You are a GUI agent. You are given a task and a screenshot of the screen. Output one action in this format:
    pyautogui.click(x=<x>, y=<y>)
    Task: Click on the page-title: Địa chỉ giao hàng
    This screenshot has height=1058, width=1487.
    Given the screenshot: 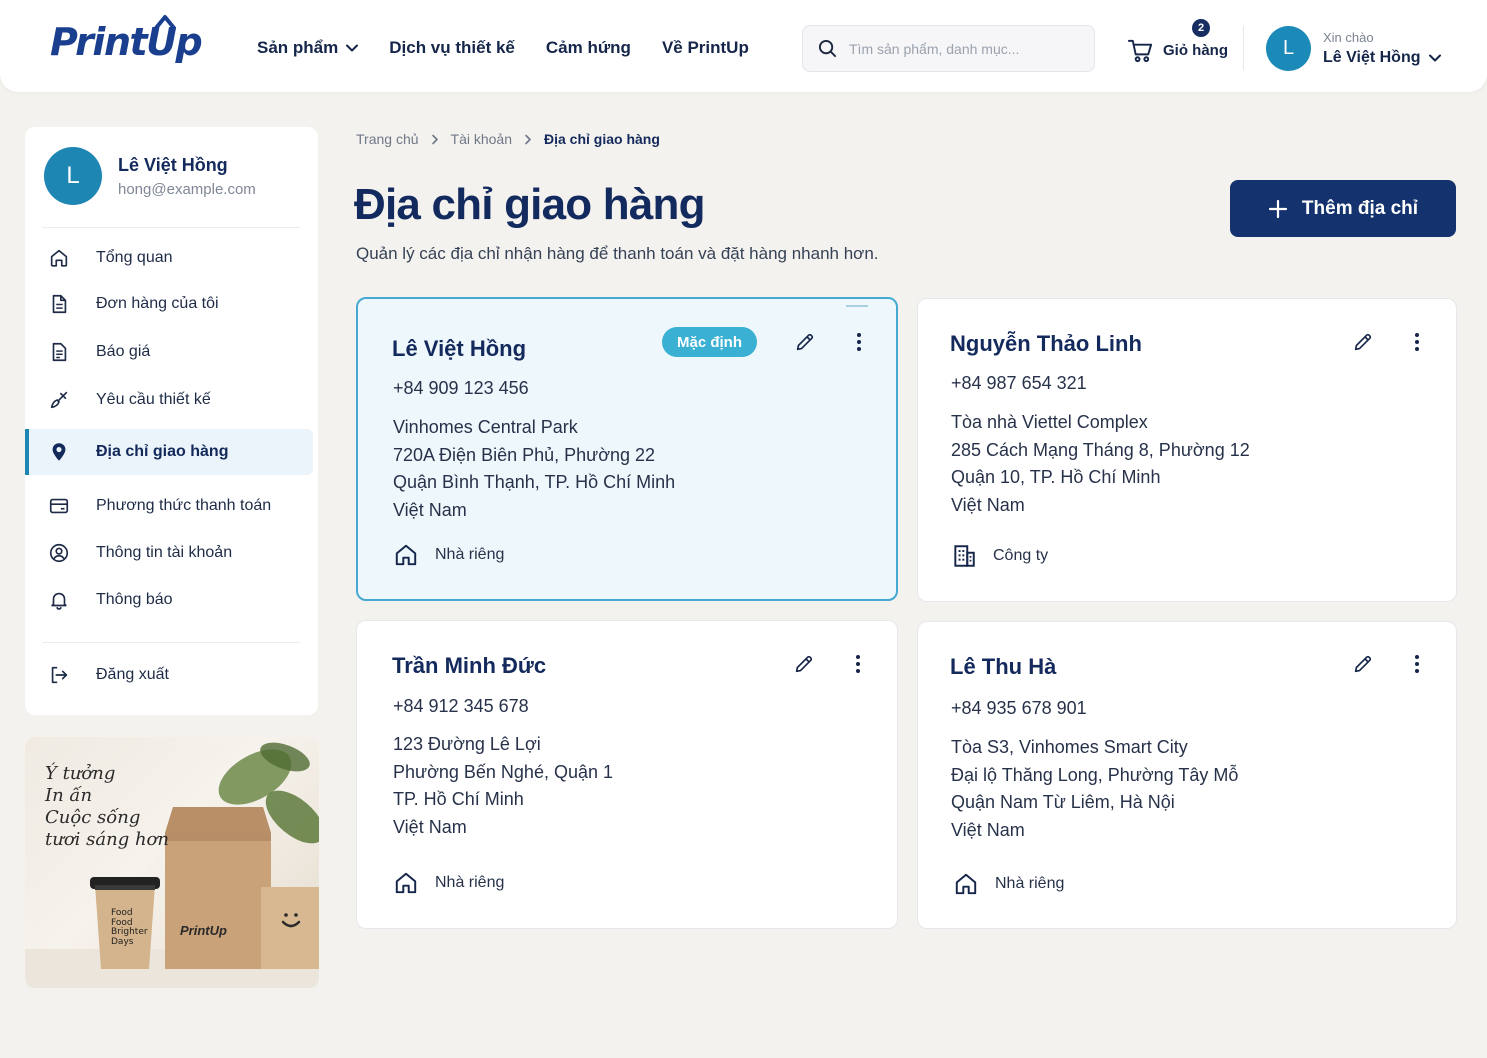 What is the action you would take?
    pyautogui.click(x=529, y=204)
    